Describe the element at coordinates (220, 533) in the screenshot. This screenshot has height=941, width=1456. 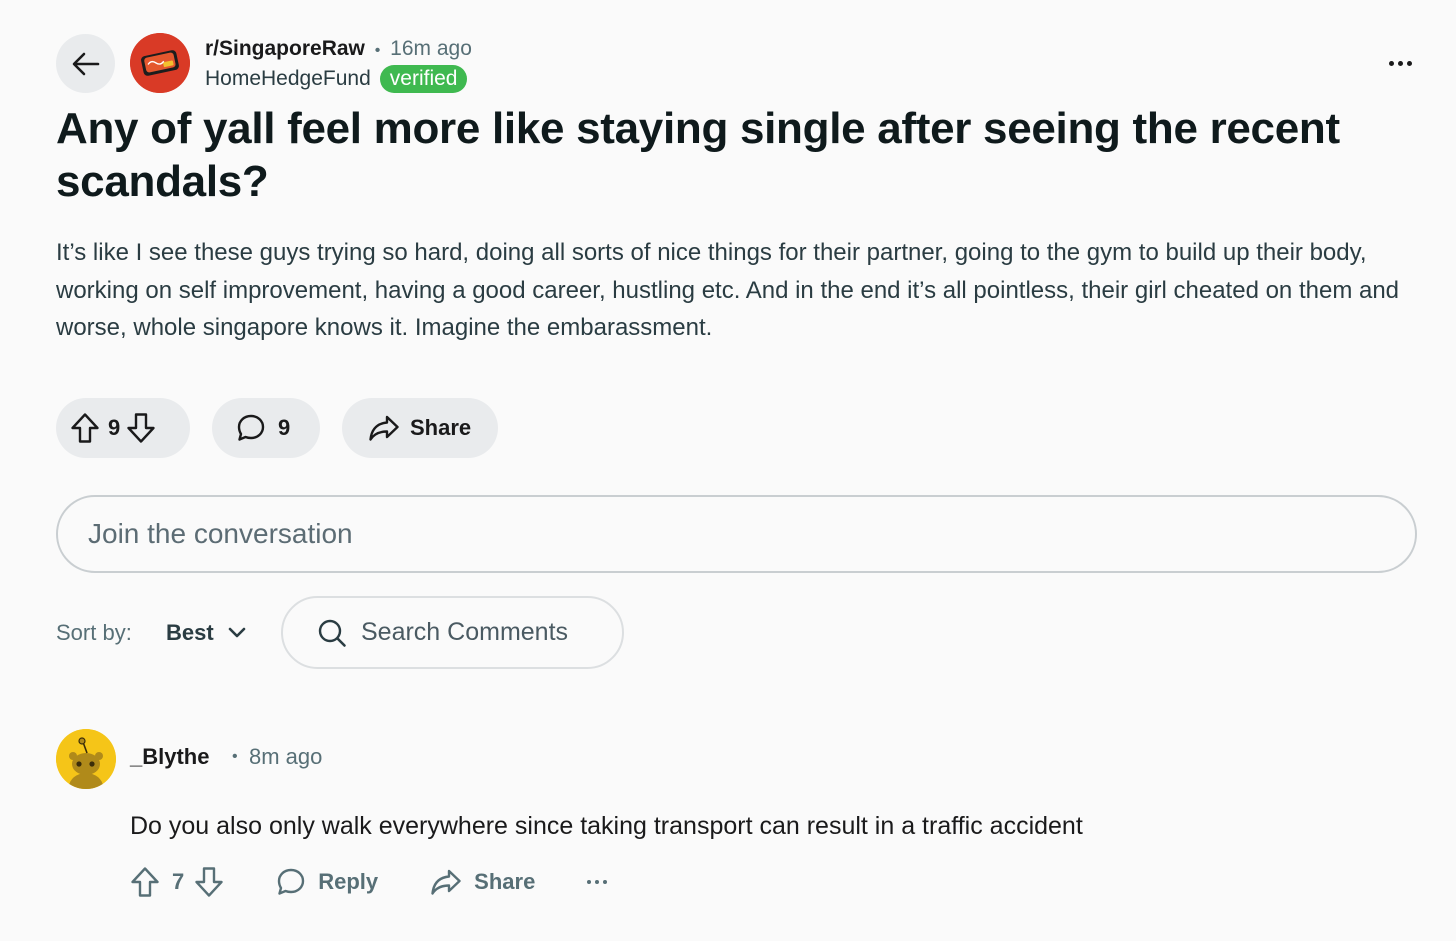
I see `join-conversation-placeholder: Join the conversation` at that location.